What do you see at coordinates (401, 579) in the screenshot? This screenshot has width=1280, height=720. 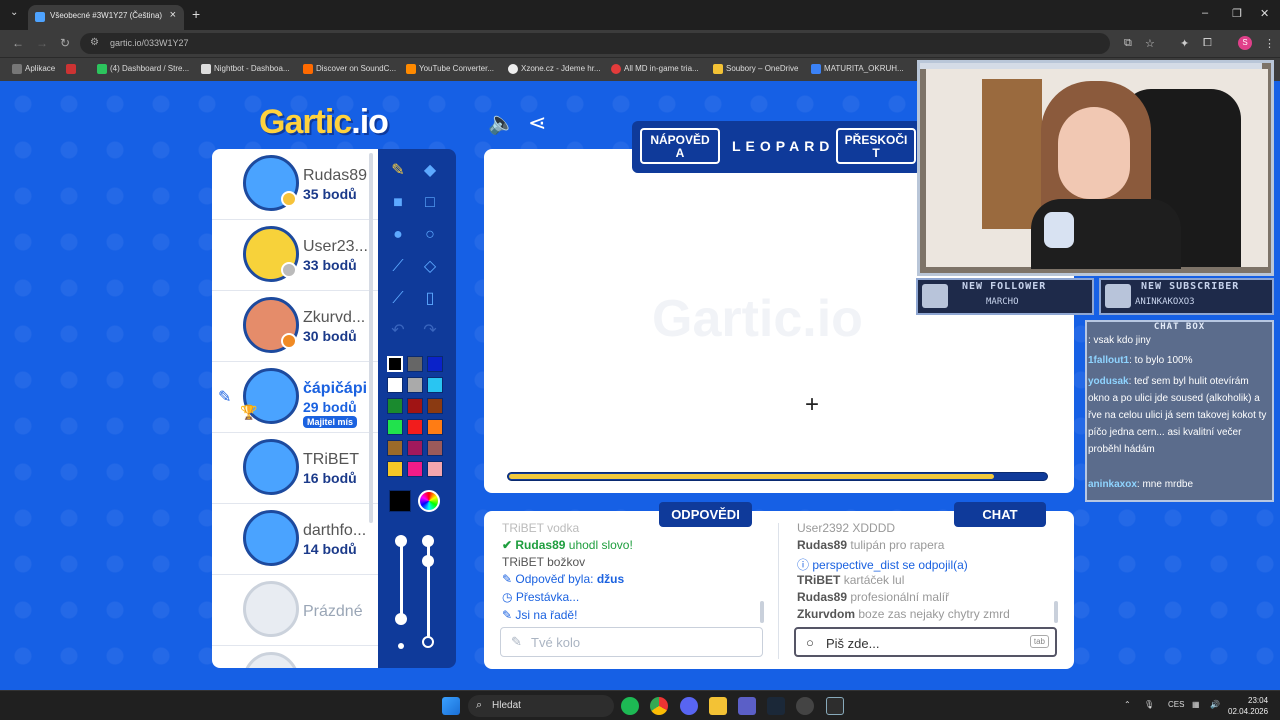 I see `brush-size-slider` at bounding box center [401, 579].